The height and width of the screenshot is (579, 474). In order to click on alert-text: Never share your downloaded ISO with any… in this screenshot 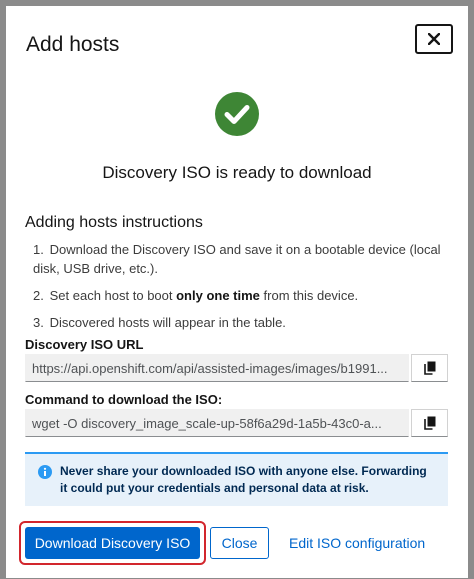, I will do `click(243, 479)`.